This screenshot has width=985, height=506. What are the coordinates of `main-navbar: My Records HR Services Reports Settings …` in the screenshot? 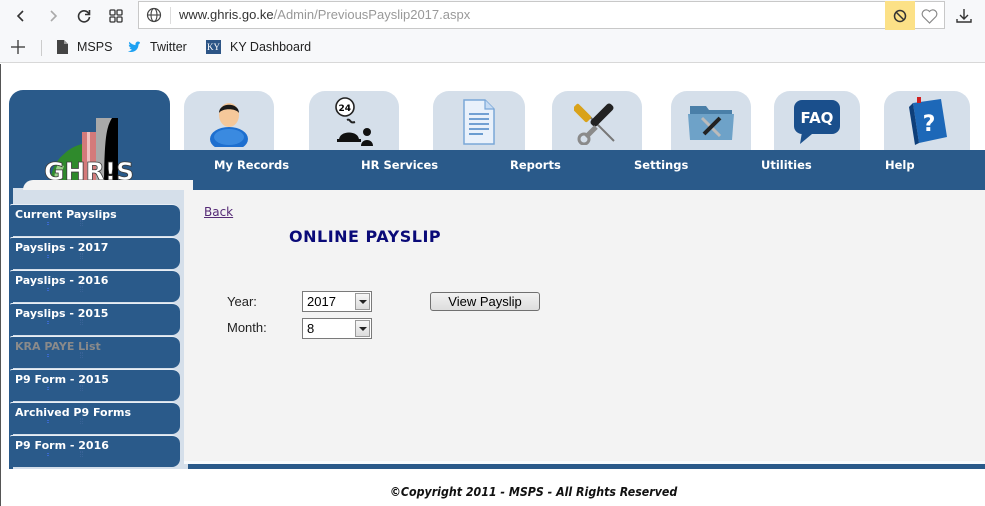 It's located at (577, 165).